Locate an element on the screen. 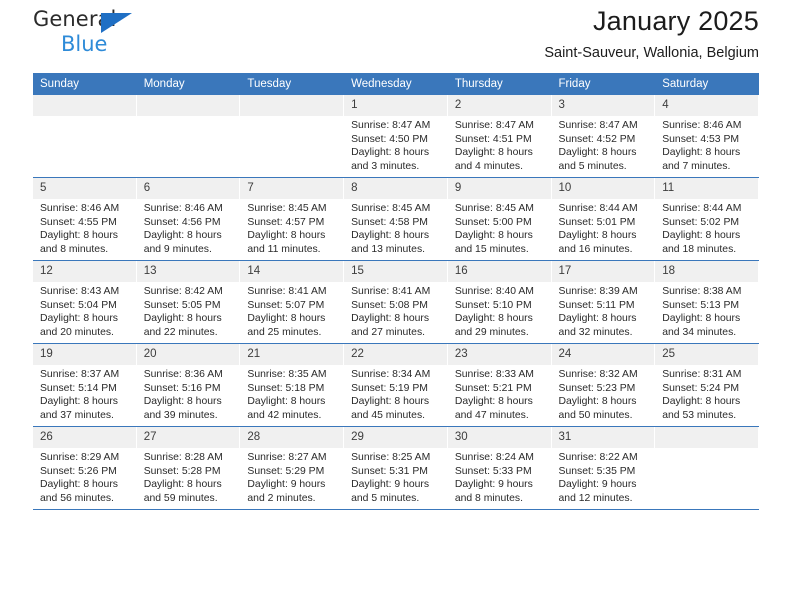 This screenshot has width=792, height=612. day-number: 19 is located at coordinates (85, 354).